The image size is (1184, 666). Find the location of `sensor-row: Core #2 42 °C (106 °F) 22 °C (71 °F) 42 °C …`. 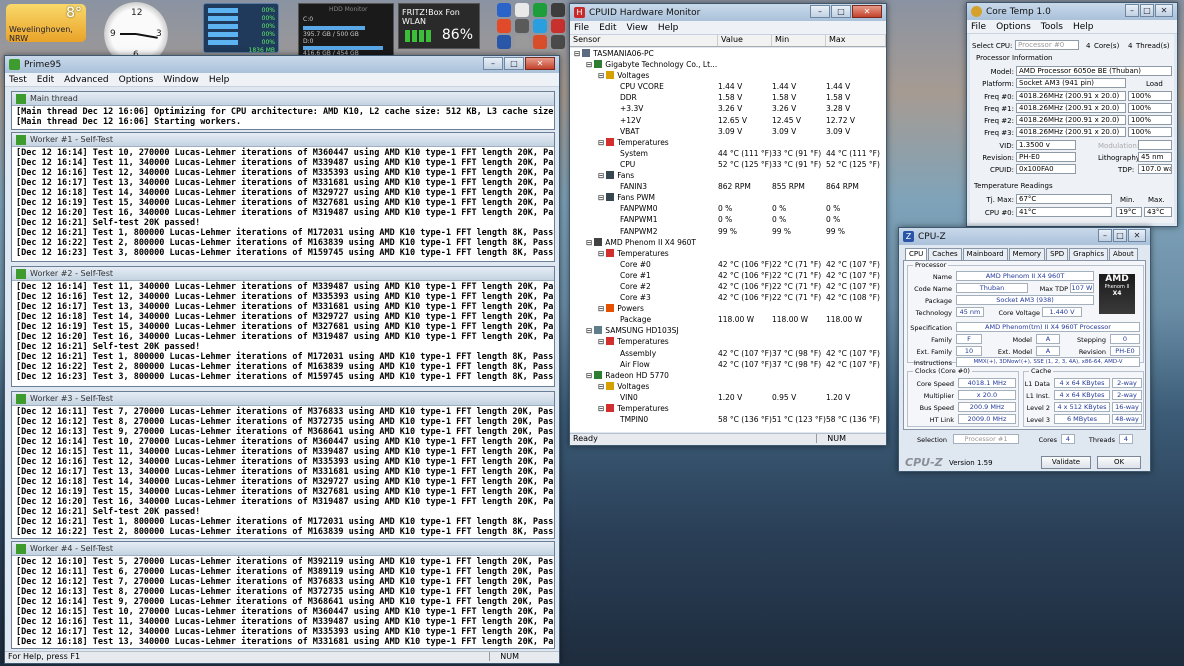

sensor-row: Core #2 42 °C (106 °F) 22 °C (71 °F) 42 °C … is located at coordinates (728, 286).